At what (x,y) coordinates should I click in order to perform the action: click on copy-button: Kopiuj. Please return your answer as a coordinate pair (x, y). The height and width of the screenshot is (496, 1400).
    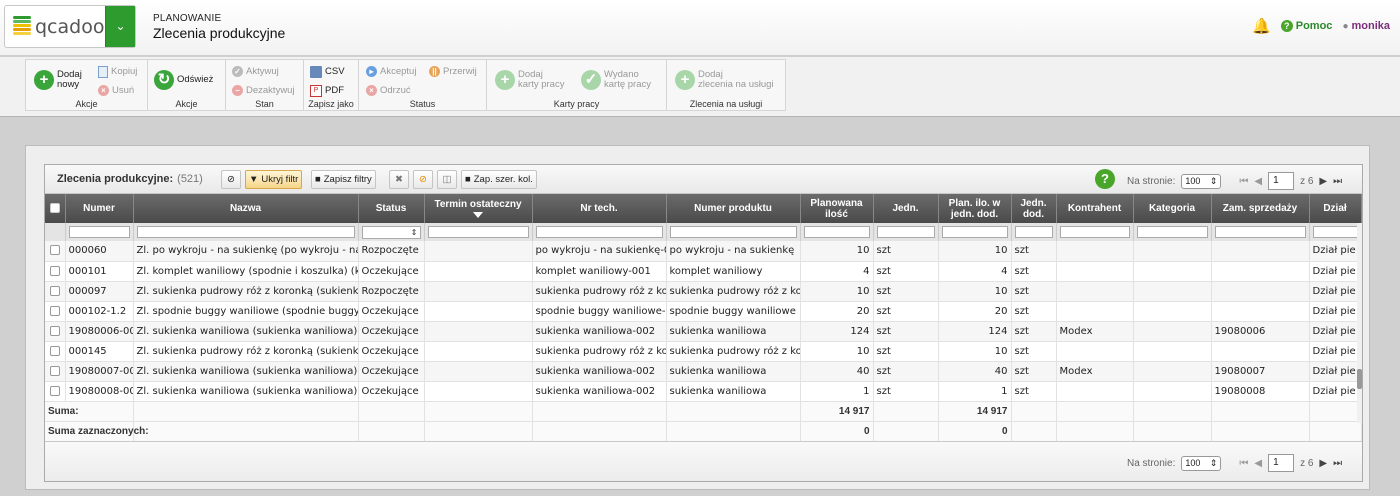
    Looking at the image, I should click on (117, 72).